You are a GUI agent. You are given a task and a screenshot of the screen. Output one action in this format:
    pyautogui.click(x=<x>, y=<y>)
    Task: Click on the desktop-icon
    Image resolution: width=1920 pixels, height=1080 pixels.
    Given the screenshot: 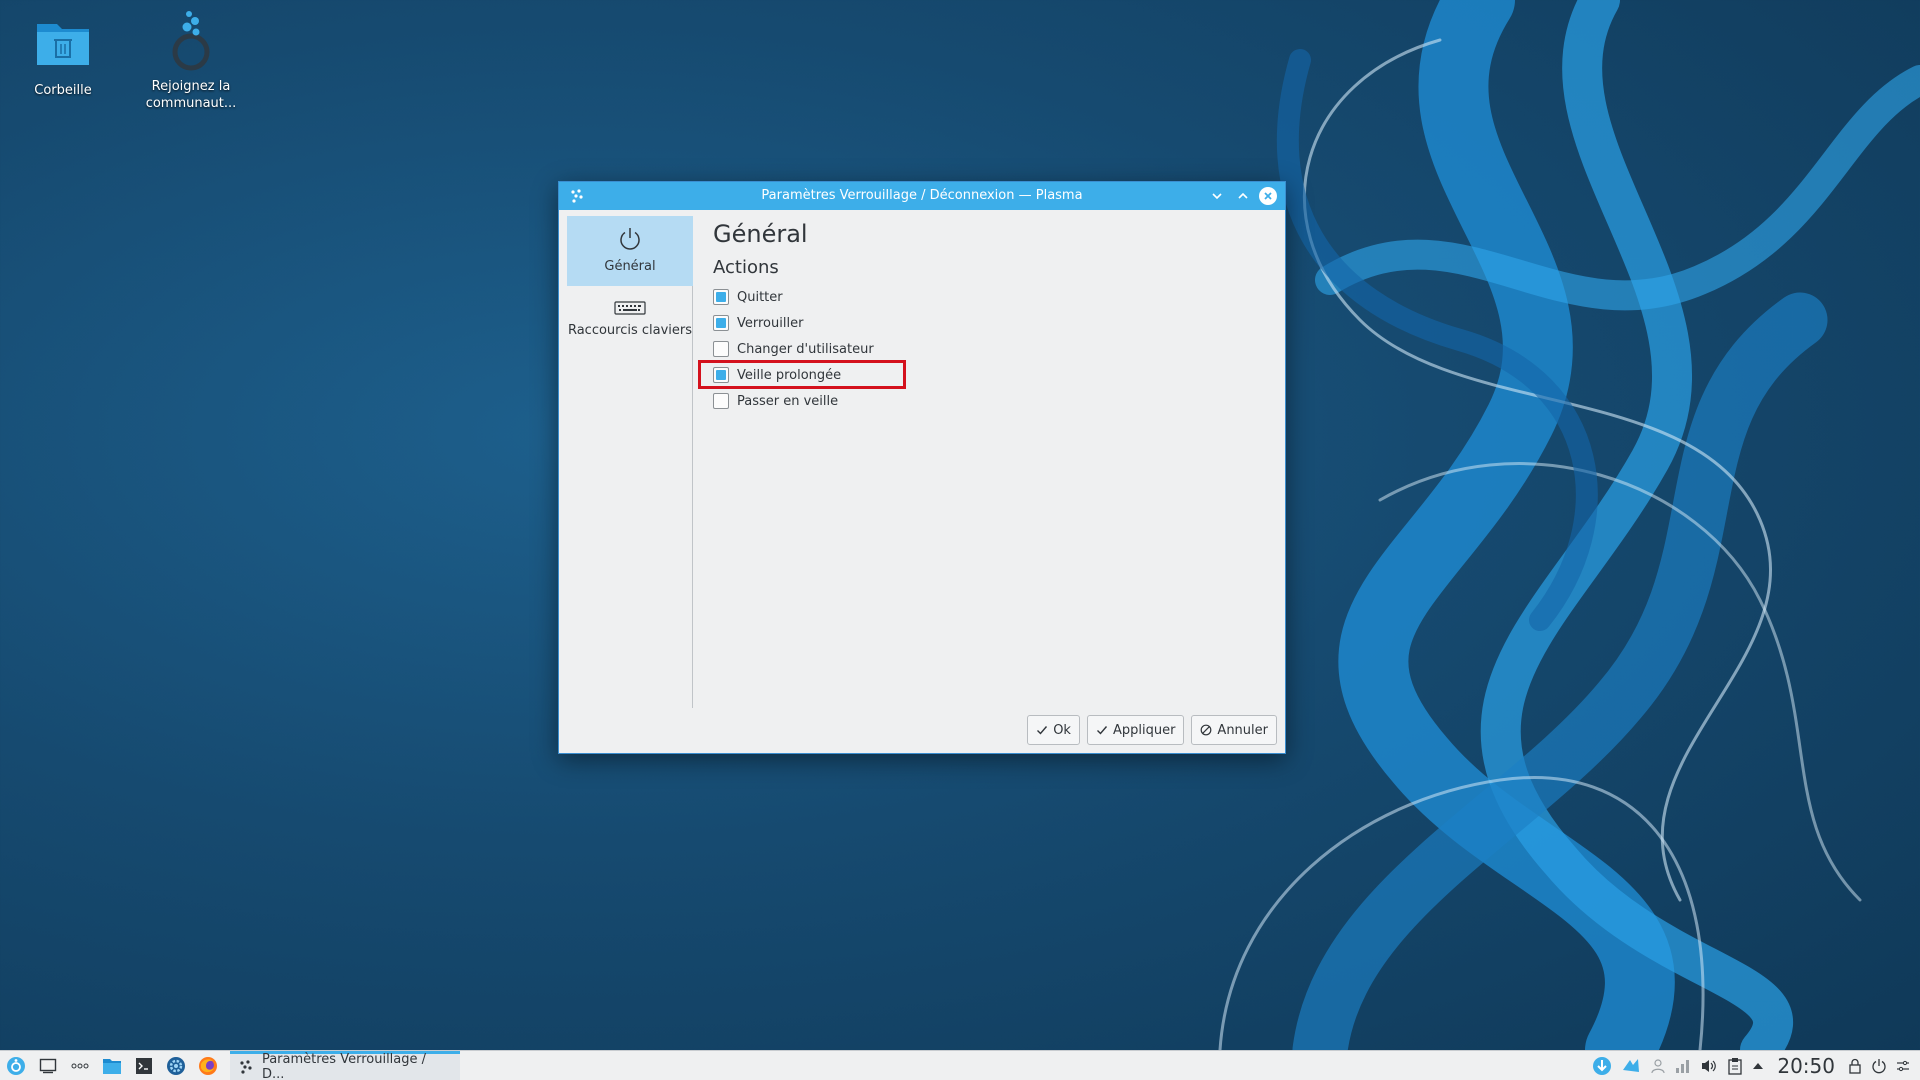 What is the action you would take?
    pyautogui.click(x=48, y=1065)
    